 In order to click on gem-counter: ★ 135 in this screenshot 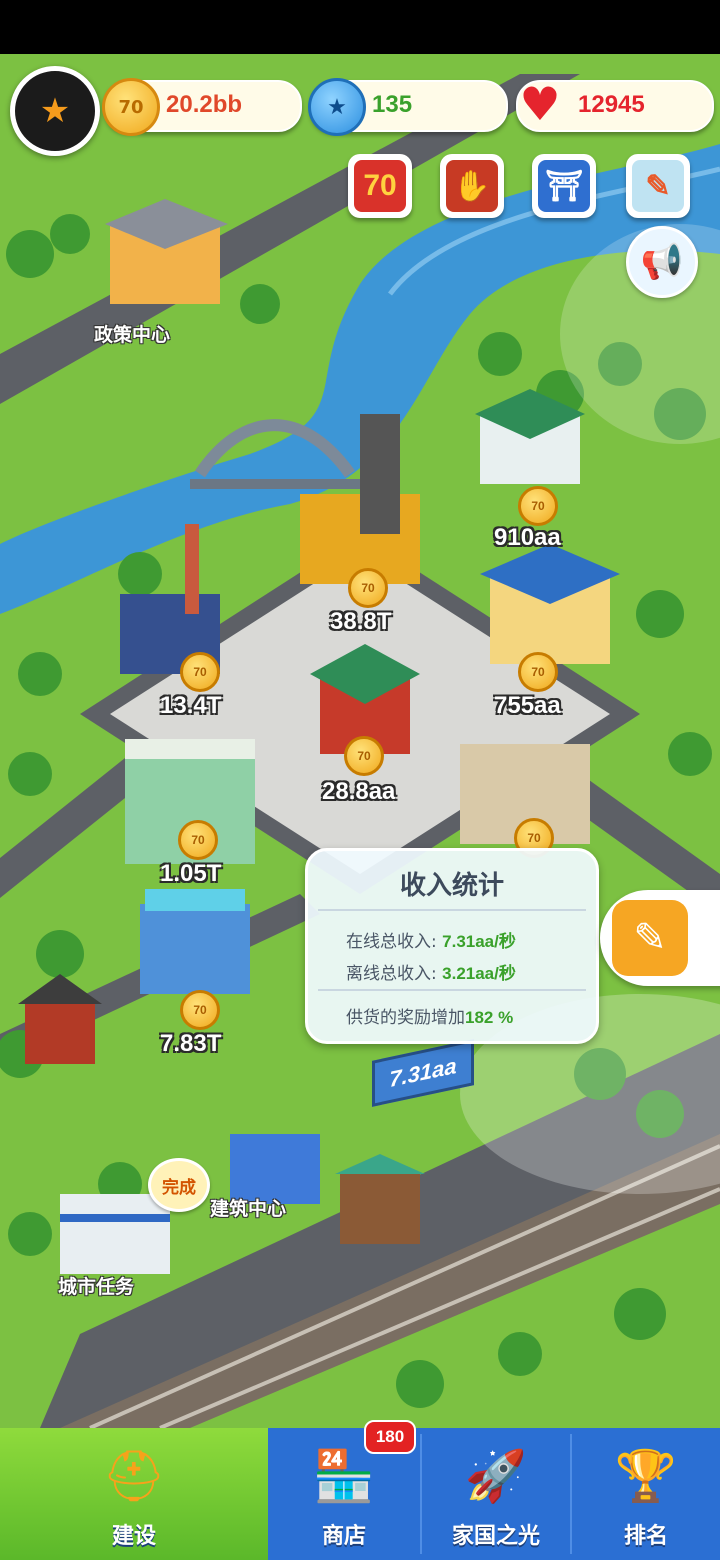, I will do `click(408, 107)`.